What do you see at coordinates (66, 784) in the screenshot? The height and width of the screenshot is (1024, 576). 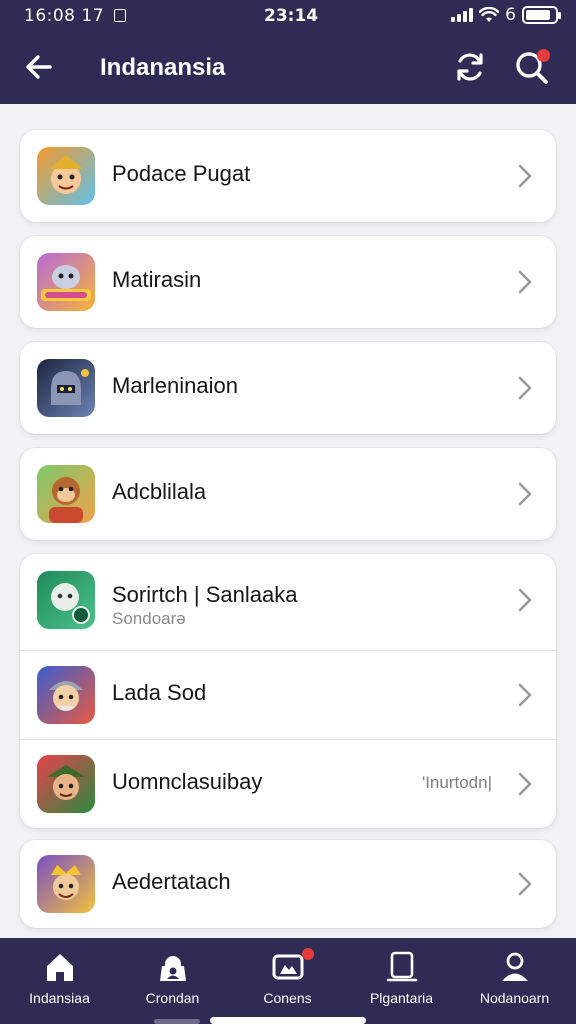 I see `ranger-hero-icon` at bounding box center [66, 784].